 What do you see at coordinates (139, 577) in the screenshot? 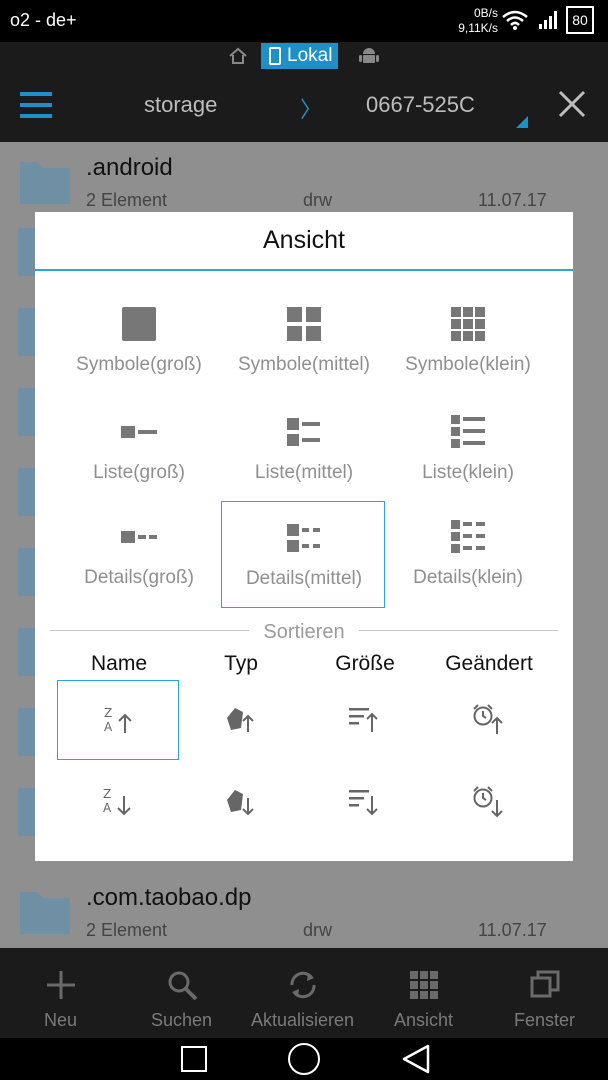
I see `view-option-label: Details(groß)` at bounding box center [139, 577].